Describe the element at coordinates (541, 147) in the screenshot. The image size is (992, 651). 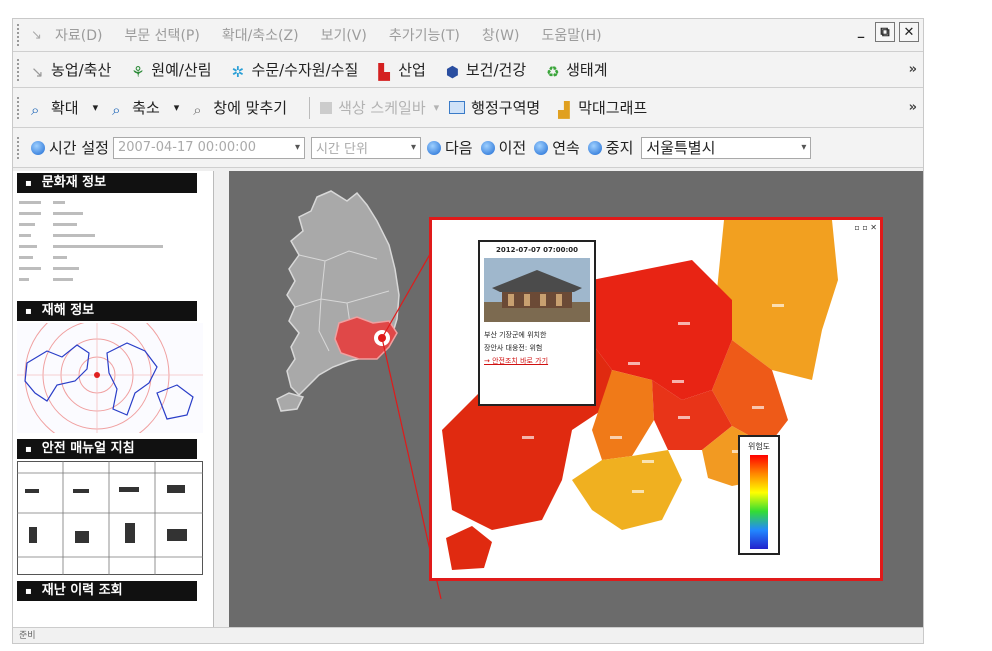
I see `play-icon` at that location.